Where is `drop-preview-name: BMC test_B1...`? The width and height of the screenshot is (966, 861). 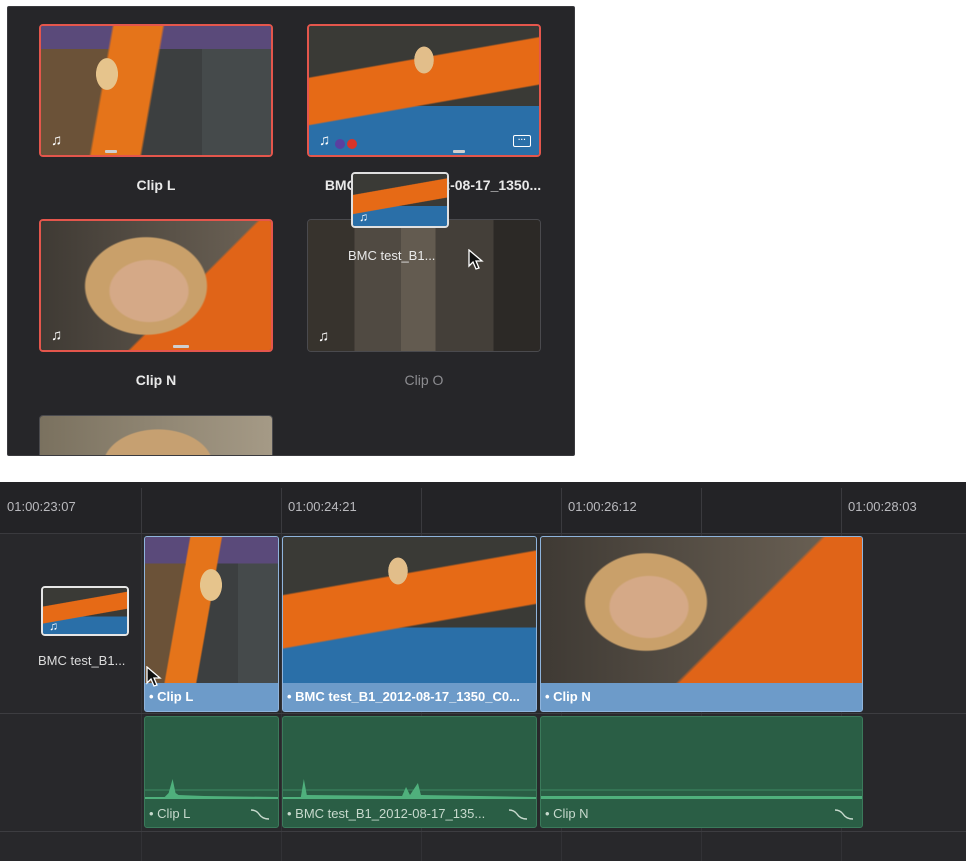 drop-preview-name: BMC test_B1... is located at coordinates (82, 660).